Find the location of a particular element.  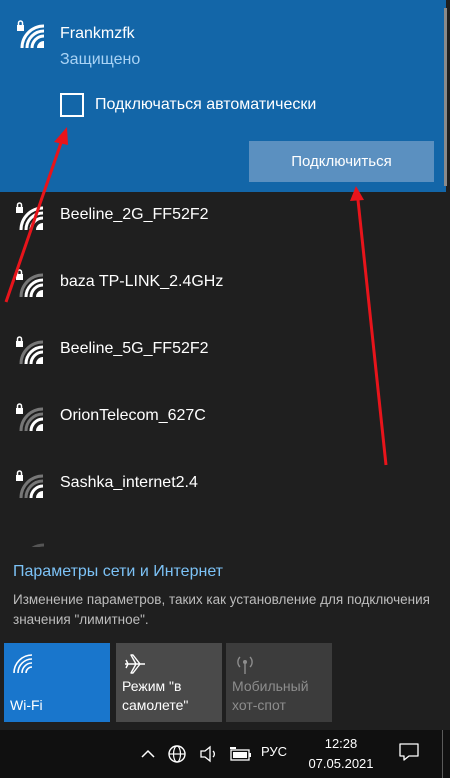

network-item: Sashka_internet2.4 is located at coordinates (223, 486).